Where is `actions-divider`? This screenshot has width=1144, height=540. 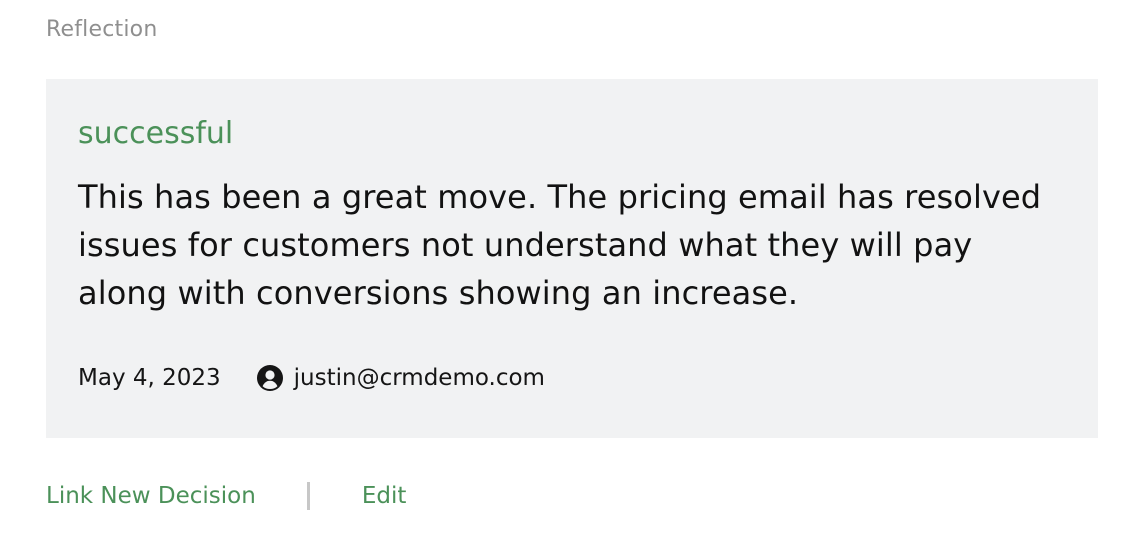 actions-divider is located at coordinates (308, 496).